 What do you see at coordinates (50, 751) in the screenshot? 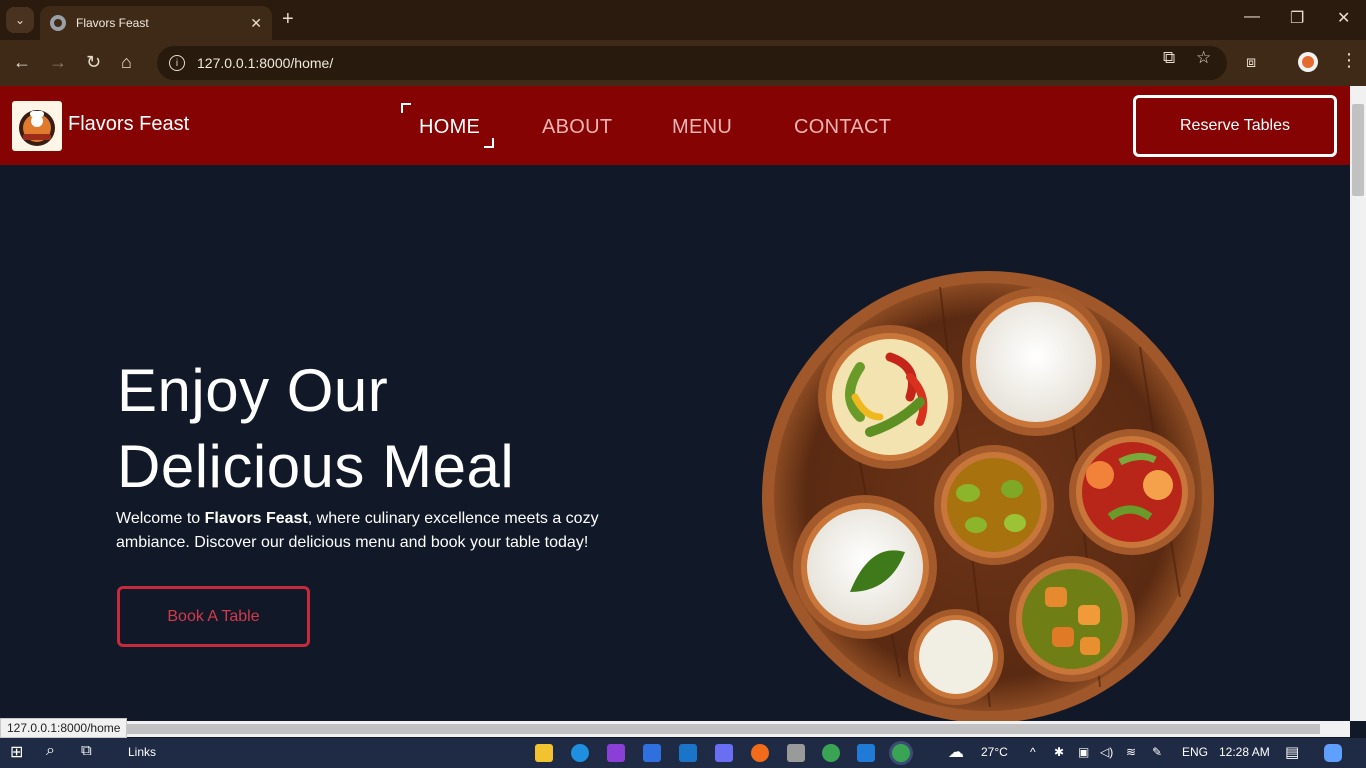
I see `search-icon: ⌕` at bounding box center [50, 751].